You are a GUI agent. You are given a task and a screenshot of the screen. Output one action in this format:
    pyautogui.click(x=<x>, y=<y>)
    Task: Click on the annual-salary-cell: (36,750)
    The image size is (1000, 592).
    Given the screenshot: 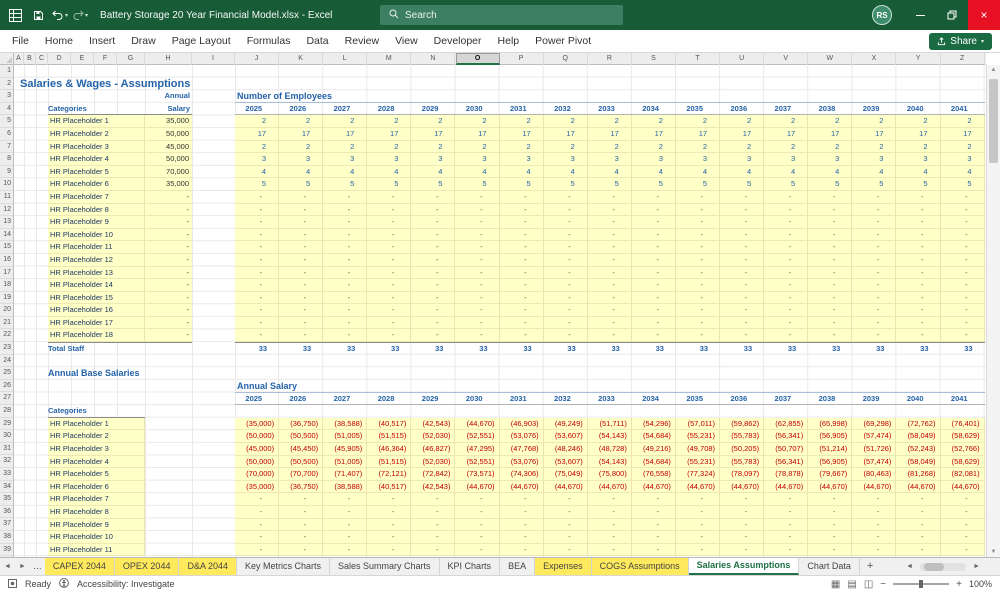 What is the action you would take?
    pyautogui.click(x=301, y=424)
    